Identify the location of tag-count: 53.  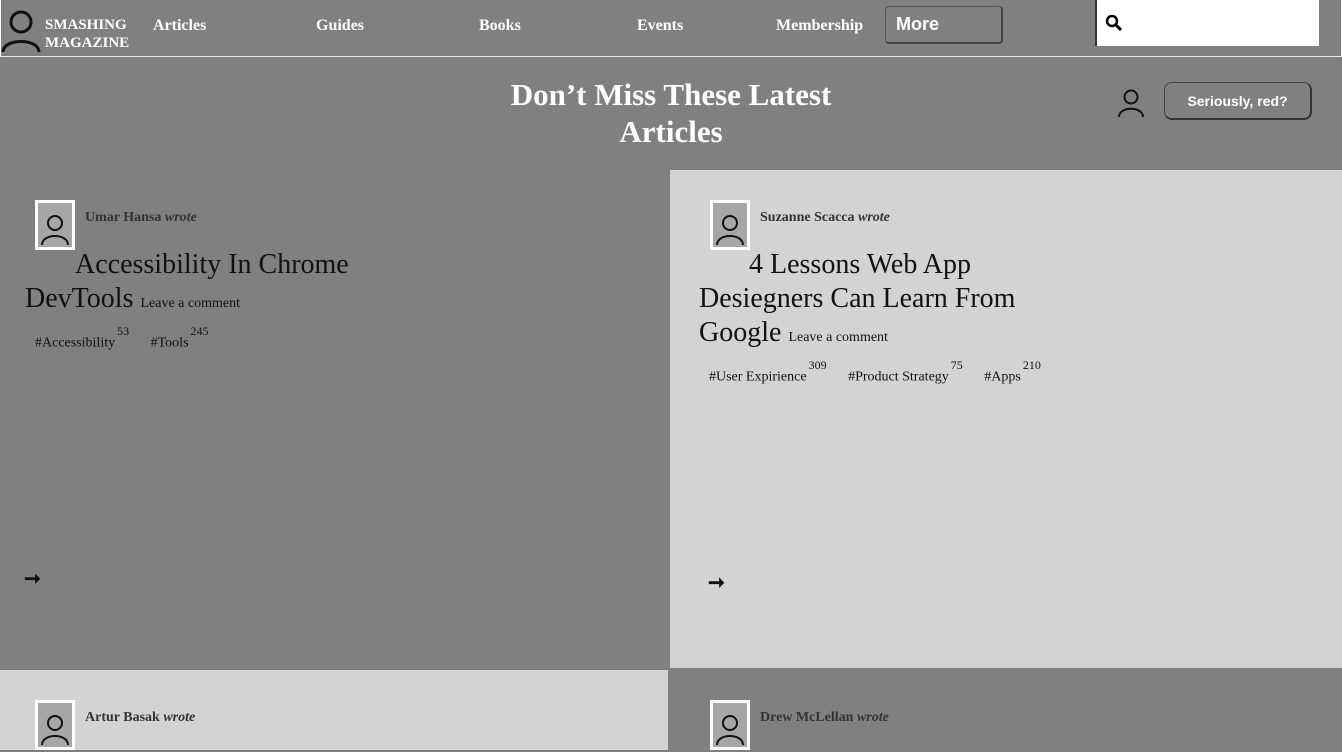
(123, 331).